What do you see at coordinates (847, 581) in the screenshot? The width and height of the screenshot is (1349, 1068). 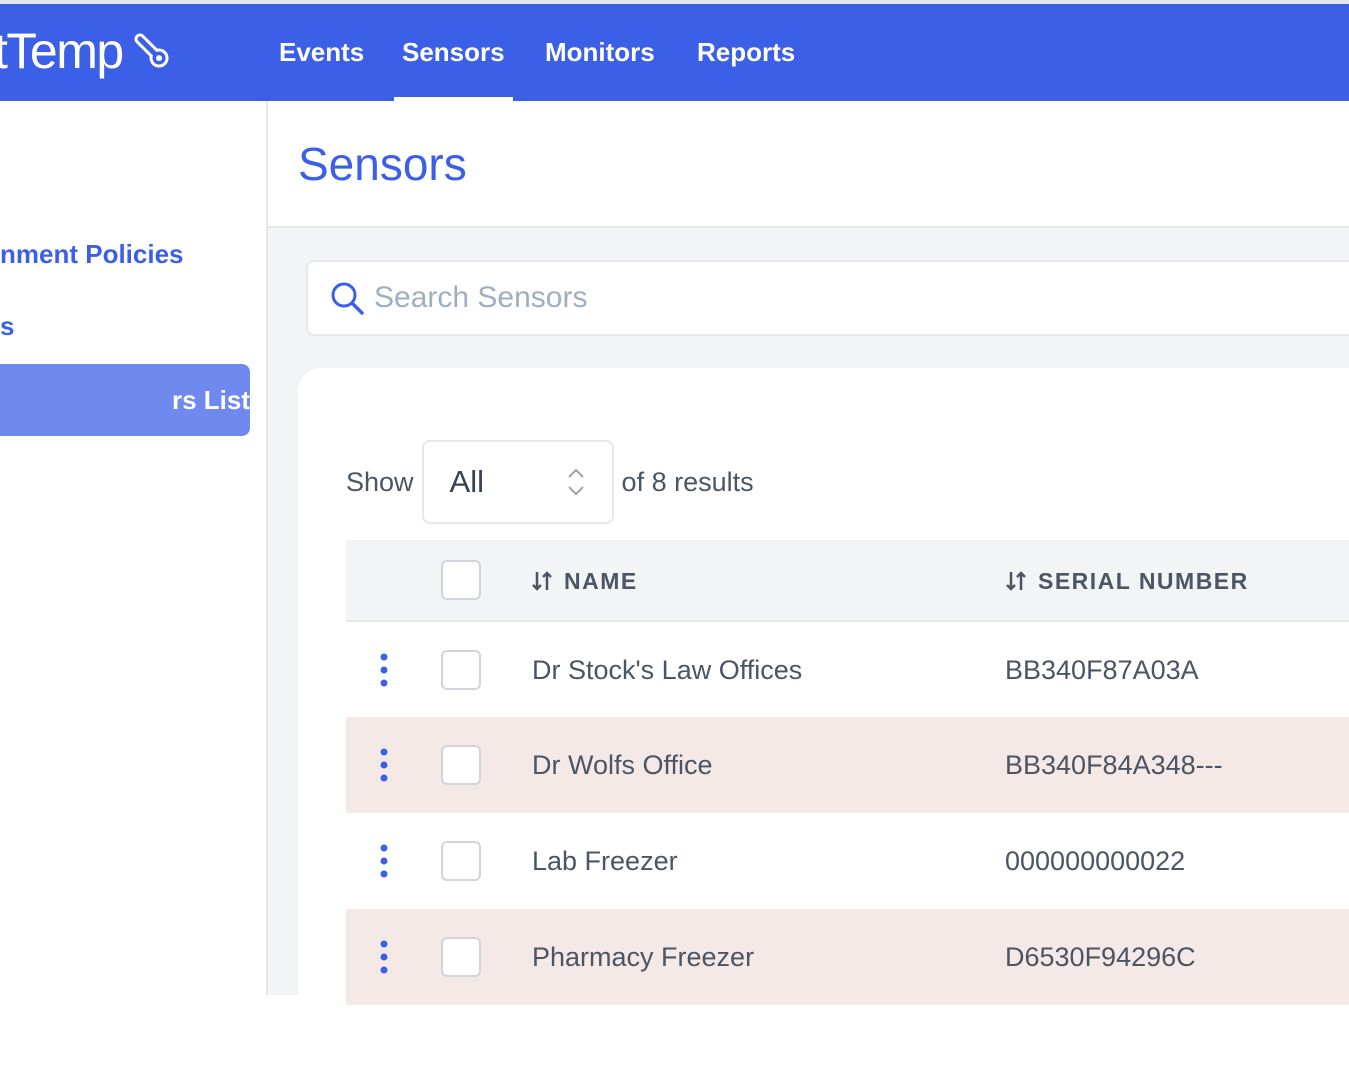 I see `table-header: NAME SERIAL NUMBER` at bounding box center [847, 581].